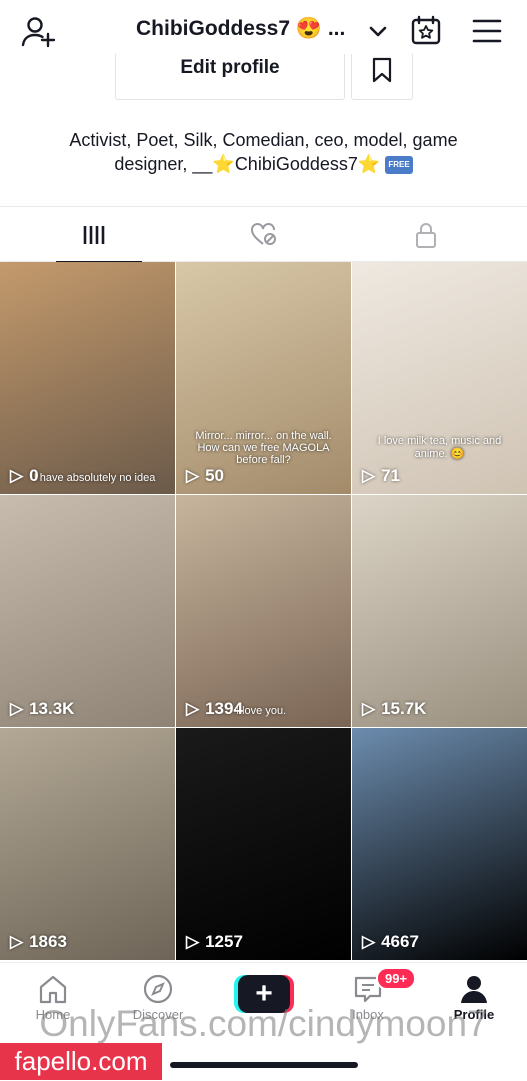 This screenshot has width=527, height=1081. I want to click on add-user-icon, so click(38, 32).